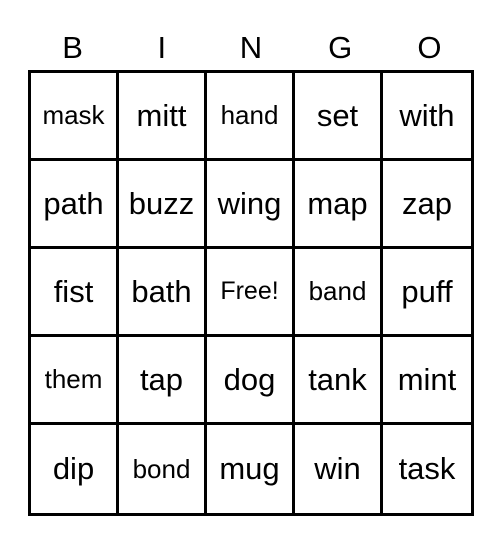  What do you see at coordinates (162, 47) in the screenshot?
I see `header-letter-i: I` at bounding box center [162, 47].